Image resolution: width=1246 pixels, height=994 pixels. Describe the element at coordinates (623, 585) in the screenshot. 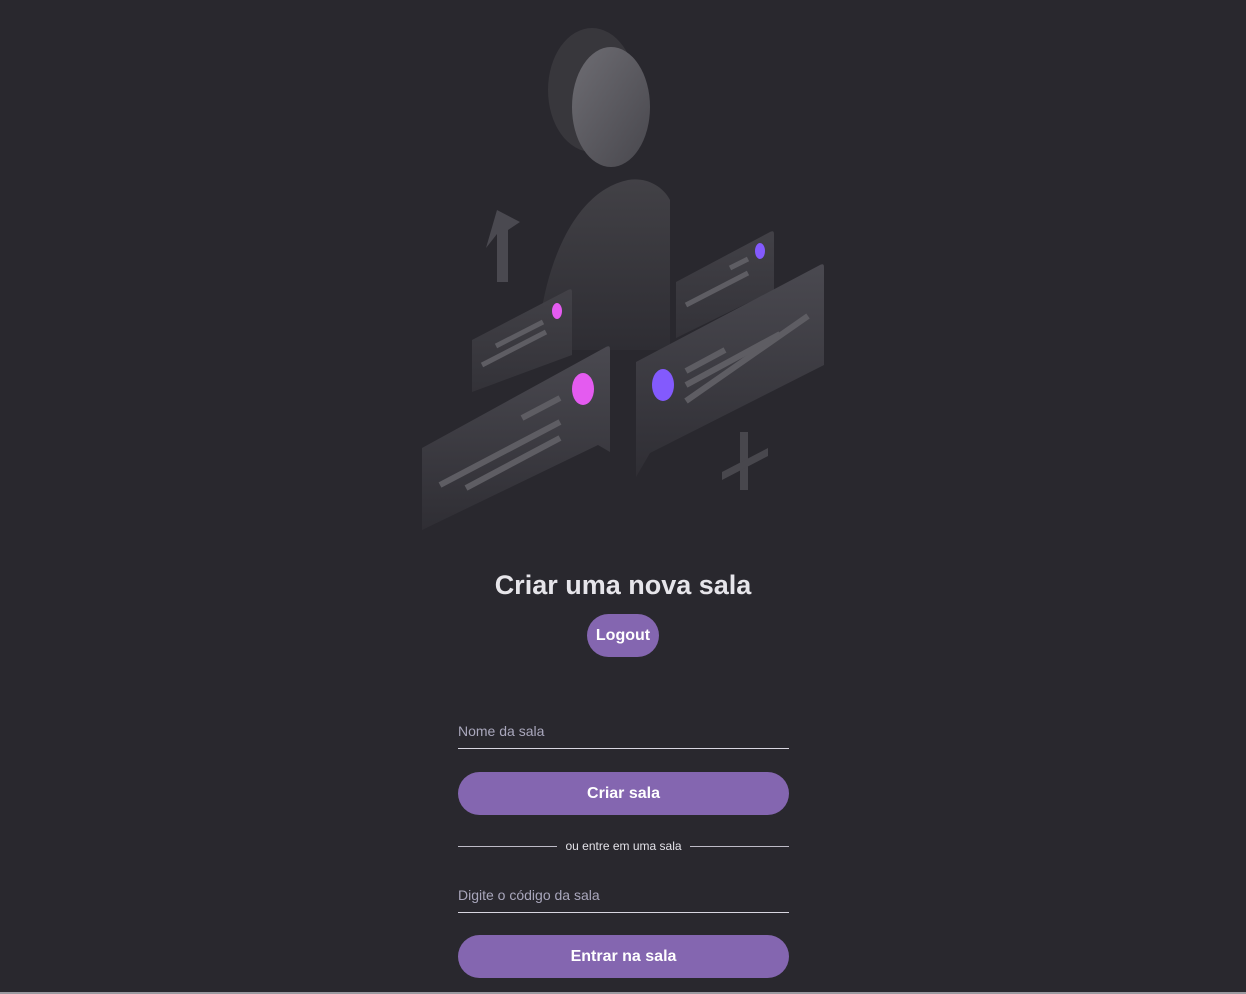

I see `page-title: Criar uma nova sala` at that location.